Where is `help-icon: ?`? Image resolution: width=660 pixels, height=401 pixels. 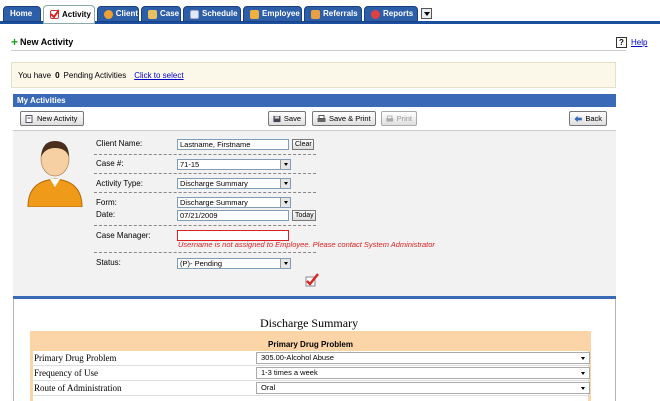 help-icon: ? is located at coordinates (621, 42).